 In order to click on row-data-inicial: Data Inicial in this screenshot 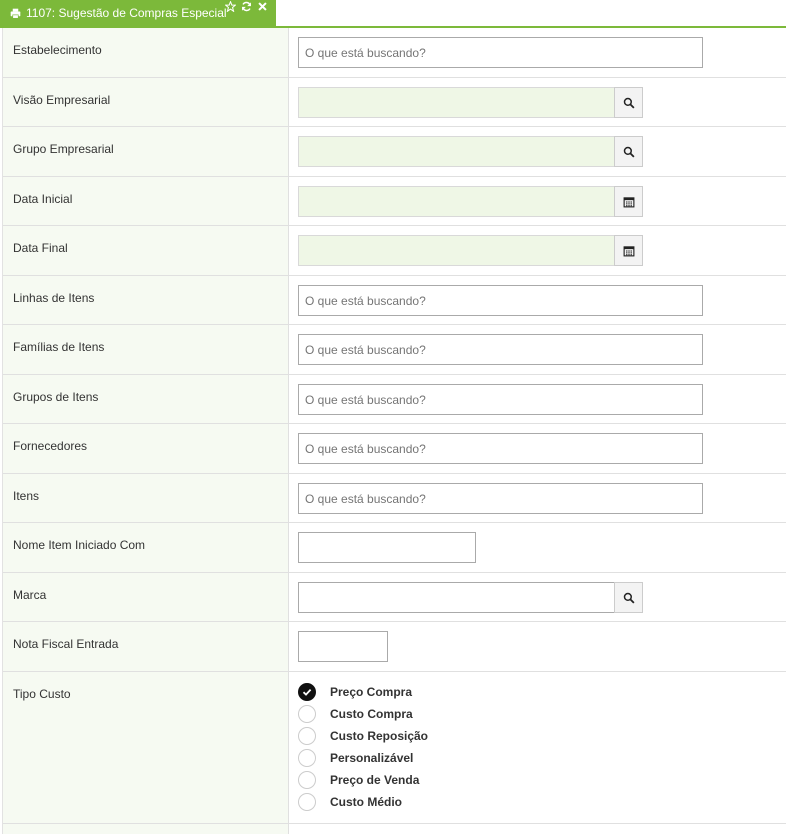, I will do `click(394, 201)`.